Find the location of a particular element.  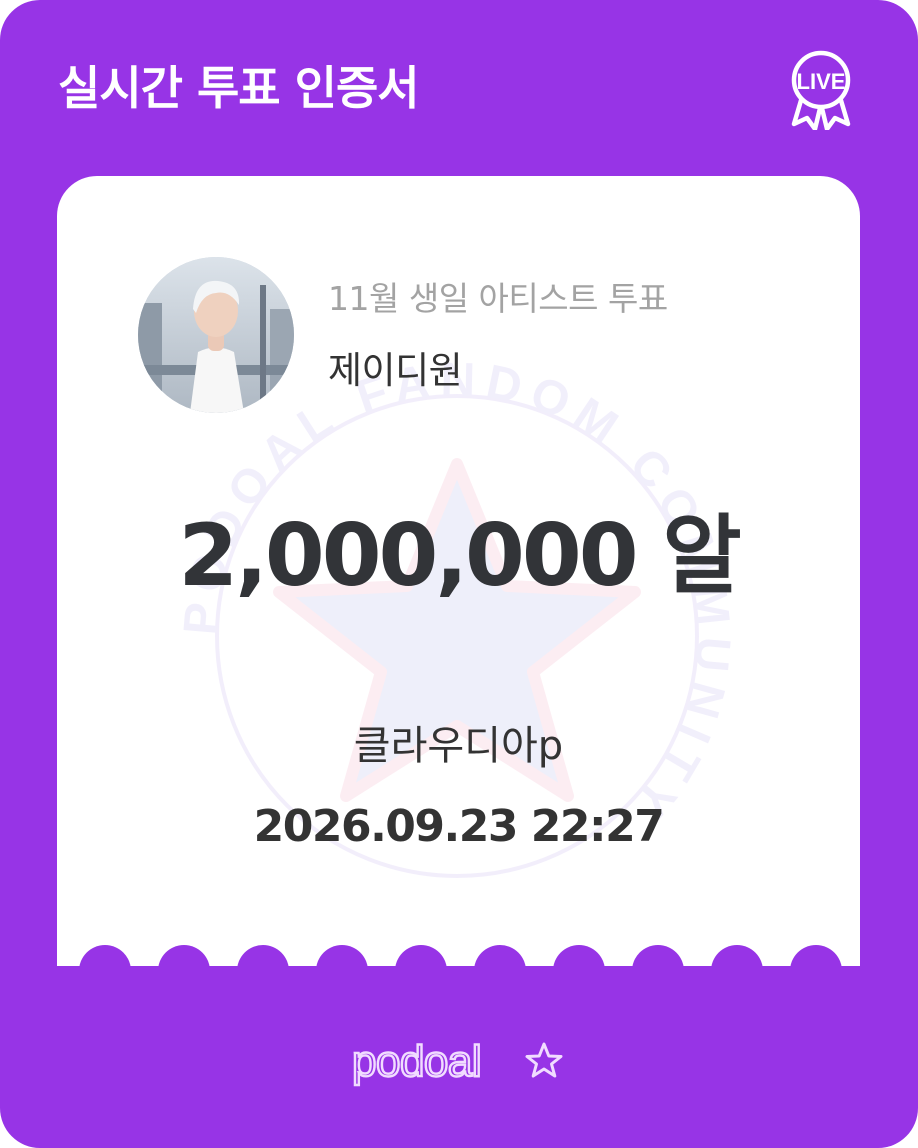

podoal-logo: podoal is located at coordinates (457, 1061).